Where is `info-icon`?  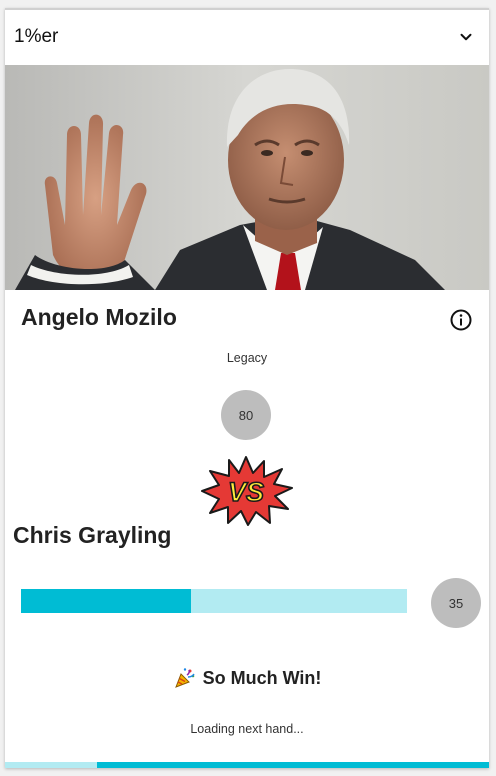
info-icon is located at coordinates (461, 320).